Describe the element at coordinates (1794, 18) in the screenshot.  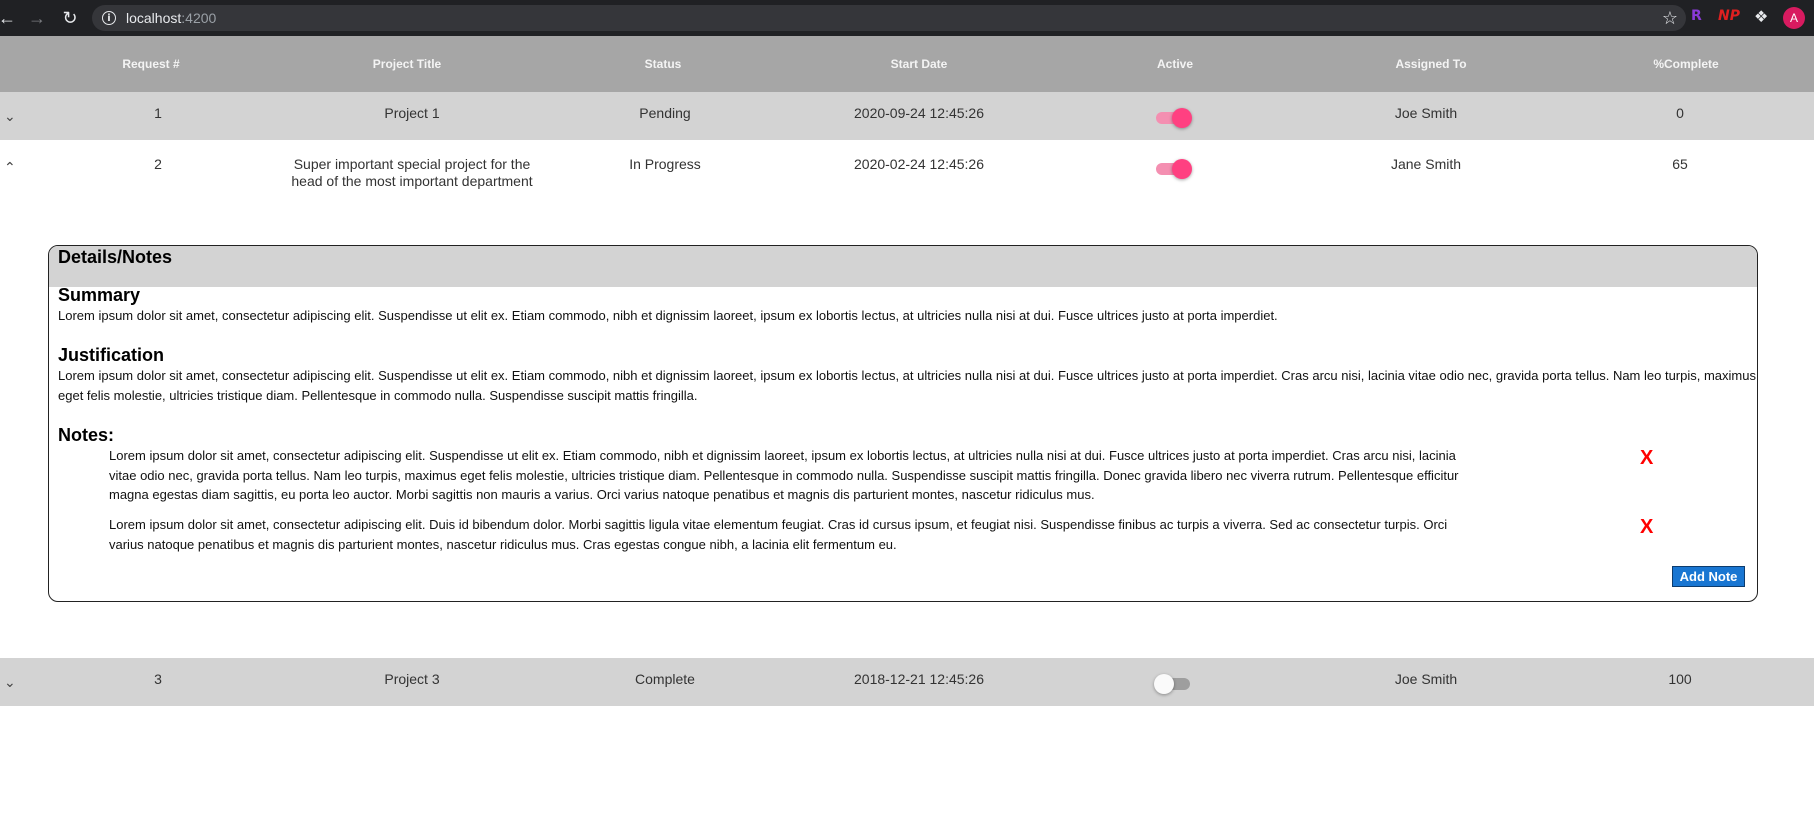
I see `profile-avatar: A` at that location.